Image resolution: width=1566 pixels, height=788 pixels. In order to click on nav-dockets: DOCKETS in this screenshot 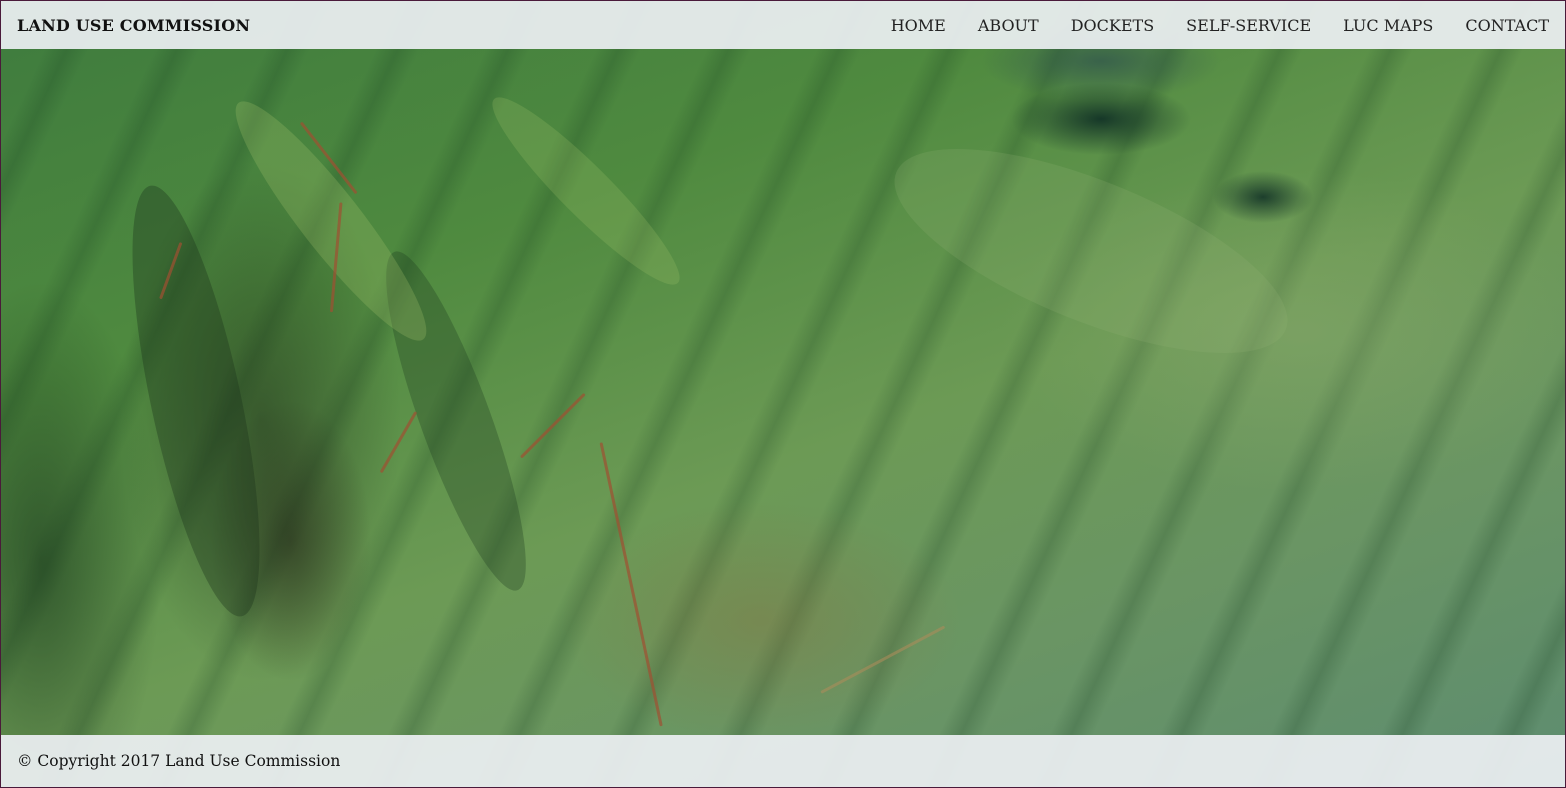, I will do `click(1112, 25)`.